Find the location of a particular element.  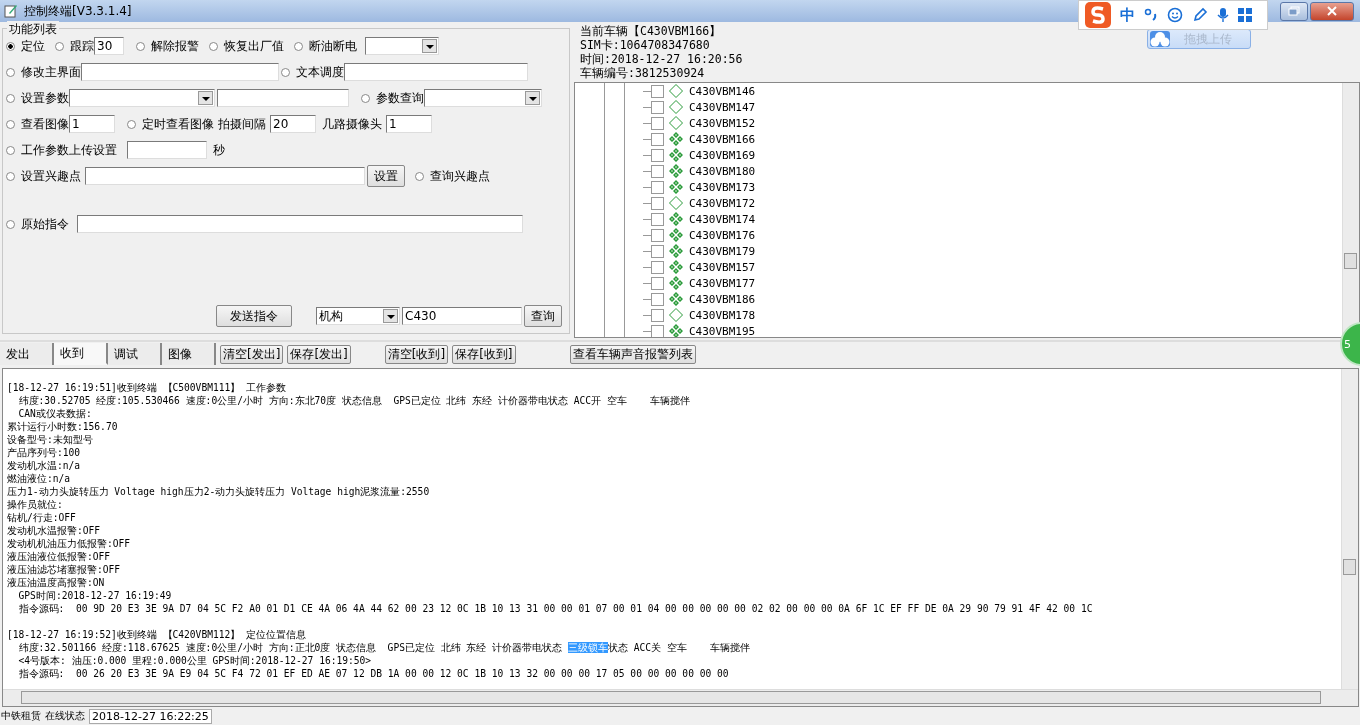

radio-option: 原始指令 is located at coordinates (37, 224).